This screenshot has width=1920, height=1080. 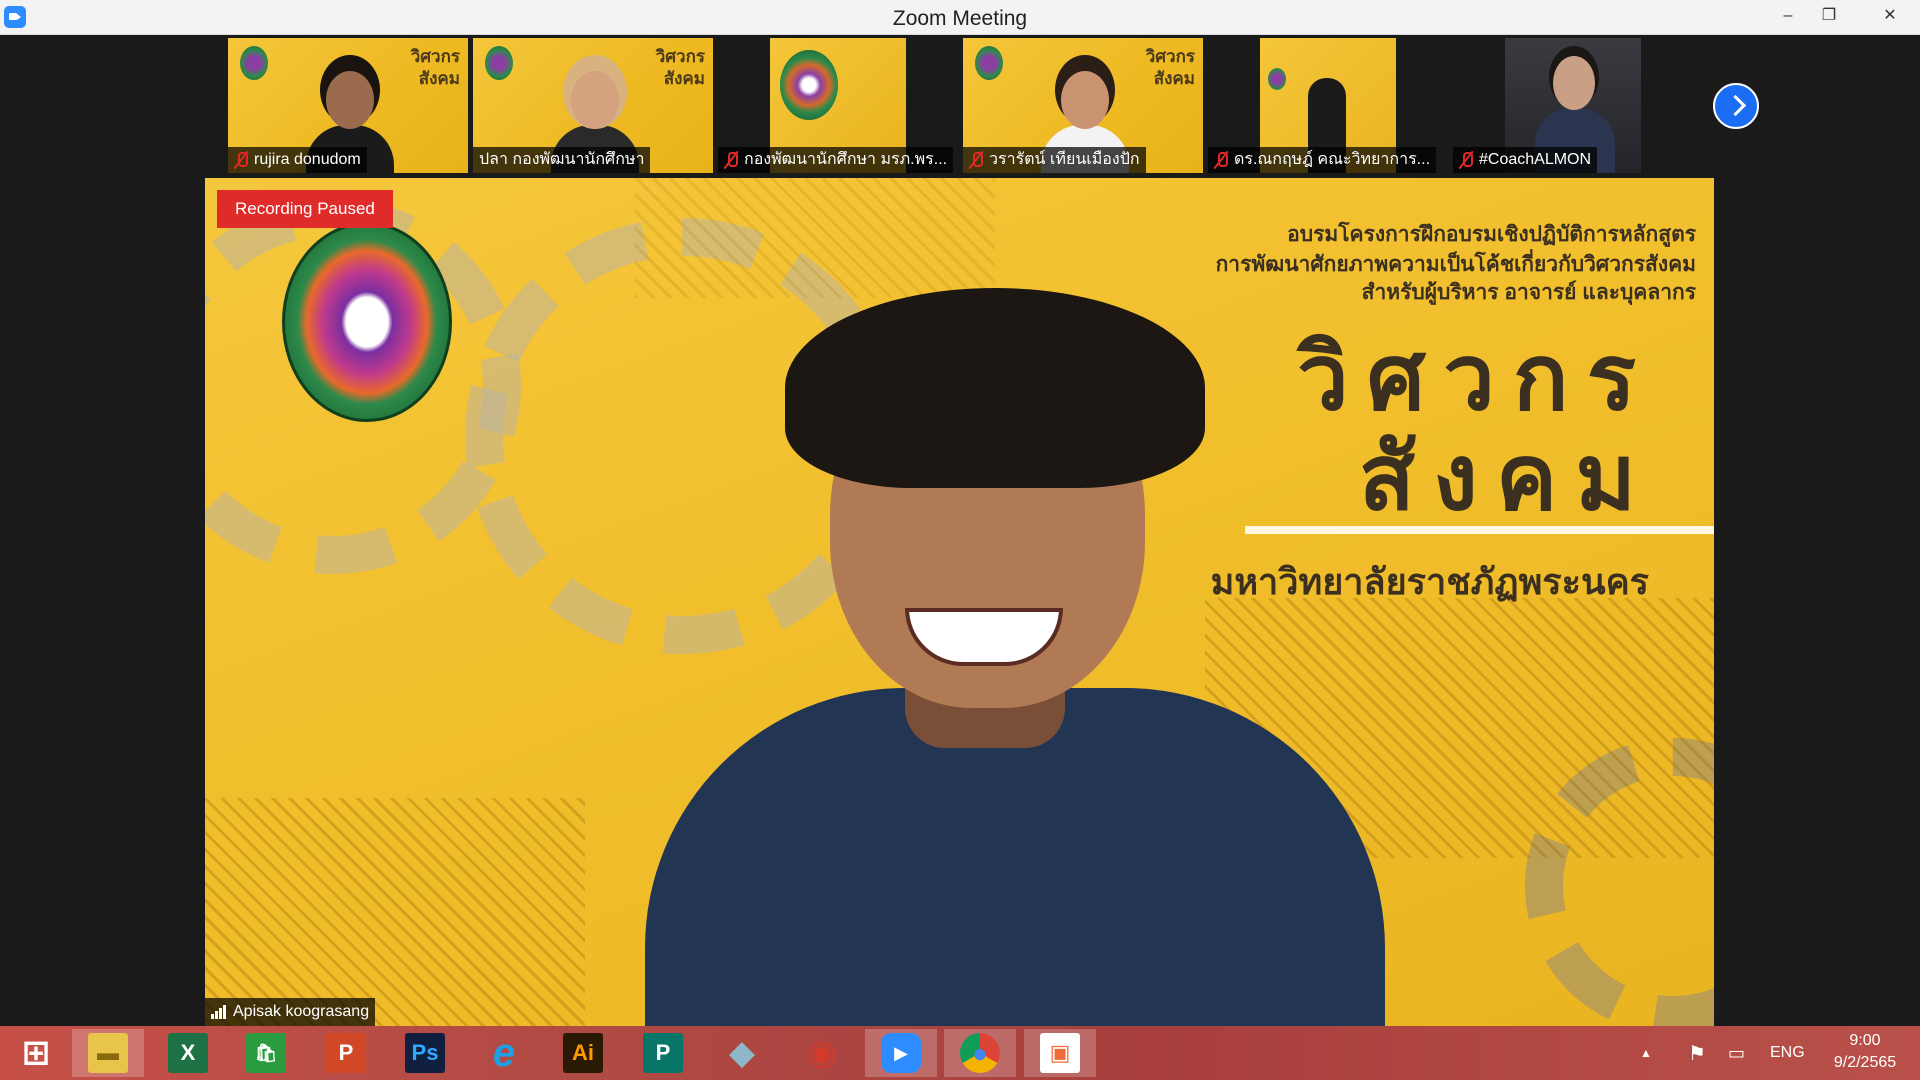 I want to click on chrome-icon: ●, so click(x=980, y=1053).